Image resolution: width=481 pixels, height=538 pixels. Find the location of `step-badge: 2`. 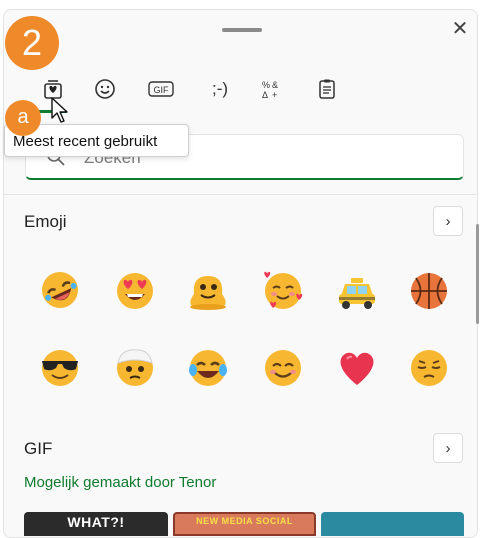

step-badge: 2 is located at coordinates (32, 43).